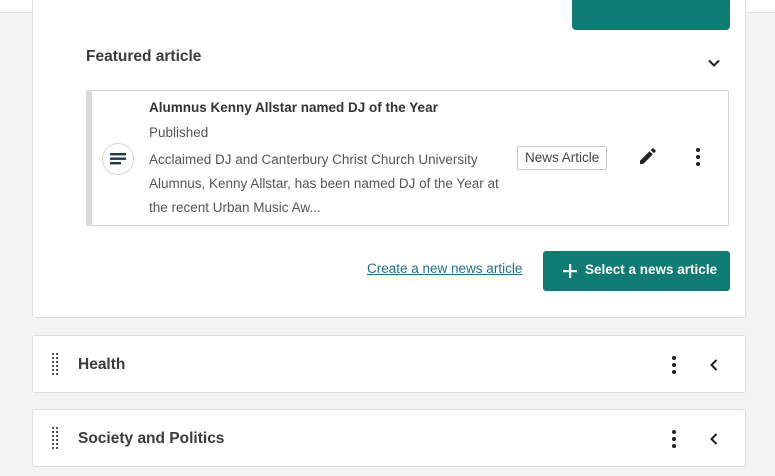  Describe the element at coordinates (651, 15) in the screenshot. I see `top-action-button` at that location.